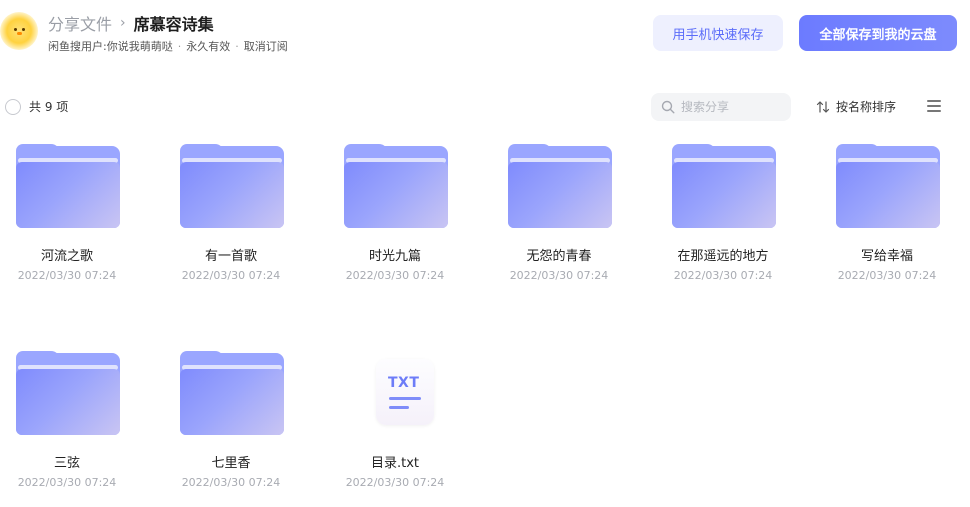 This screenshot has height=507, width=970. I want to click on file-name: 在那遥远的地方, so click(723, 256).